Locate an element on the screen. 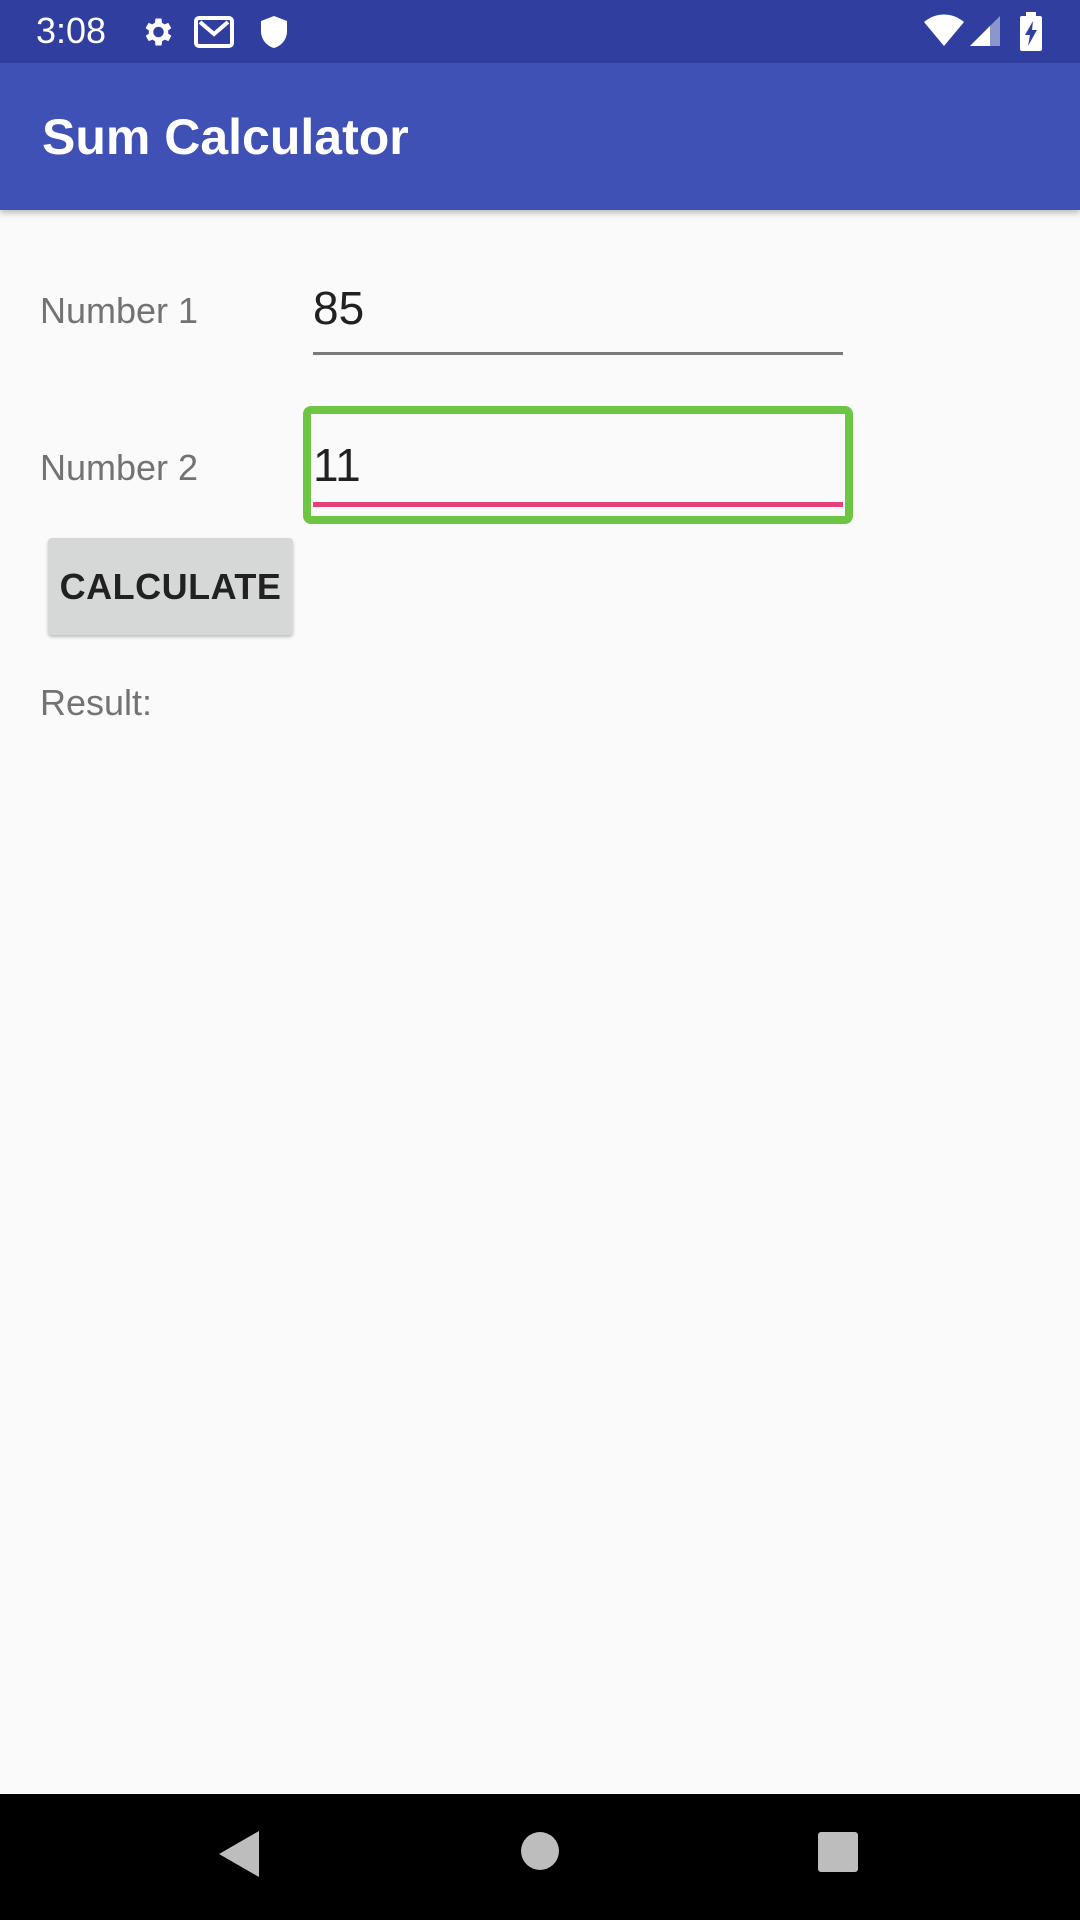 The image size is (1080, 1920). number1-underline is located at coordinates (578, 353).